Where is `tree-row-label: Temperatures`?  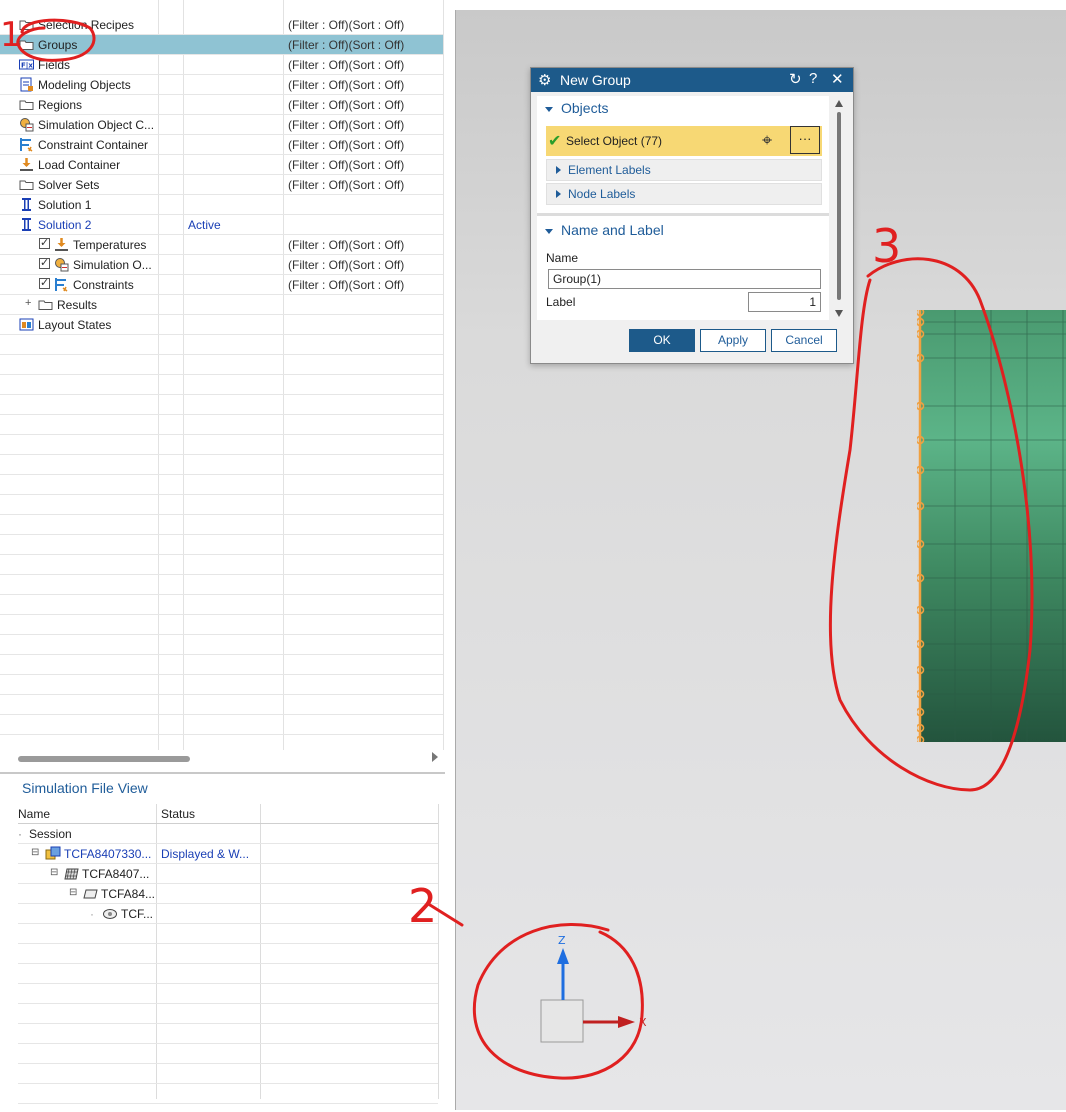 tree-row-label: Temperatures is located at coordinates (110, 245).